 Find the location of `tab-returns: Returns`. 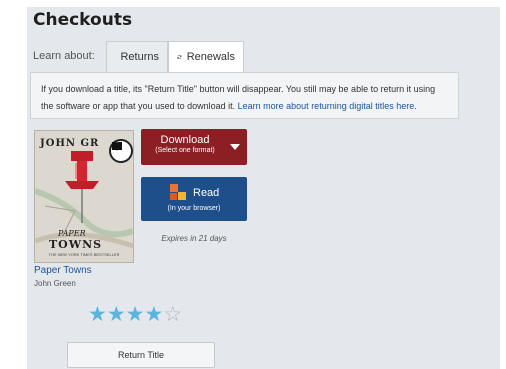

tab-returns: Returns is located at coordinates (137, 56).